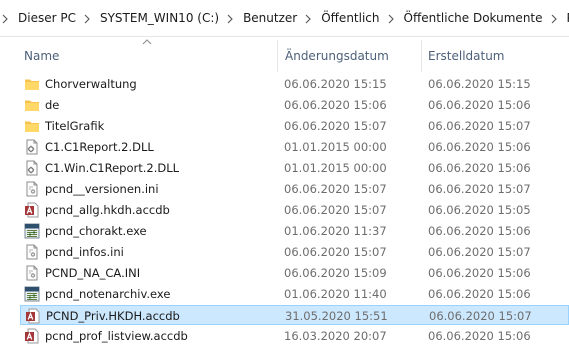 Image resolution: width=569 pixels, height=358 pixels. Describe the element at coordinates (159, 18) in the screenshot. I see `breadcrumb-label: SYSTEM_WIN10 (C:)` at that location.